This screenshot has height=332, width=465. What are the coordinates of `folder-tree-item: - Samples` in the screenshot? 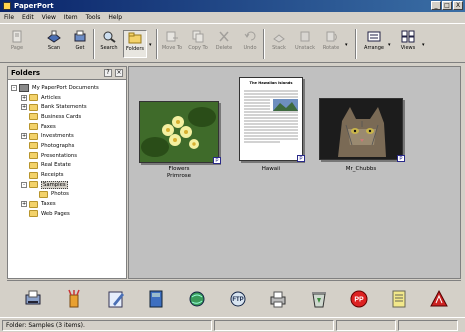 It's located at (68, 185).